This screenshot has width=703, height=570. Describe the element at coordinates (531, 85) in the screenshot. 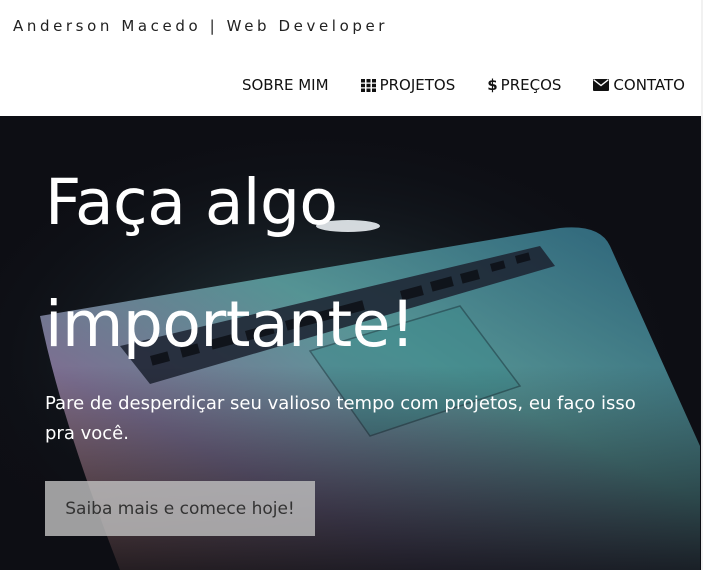

I see `nav-label: PREÇOS` at that location.